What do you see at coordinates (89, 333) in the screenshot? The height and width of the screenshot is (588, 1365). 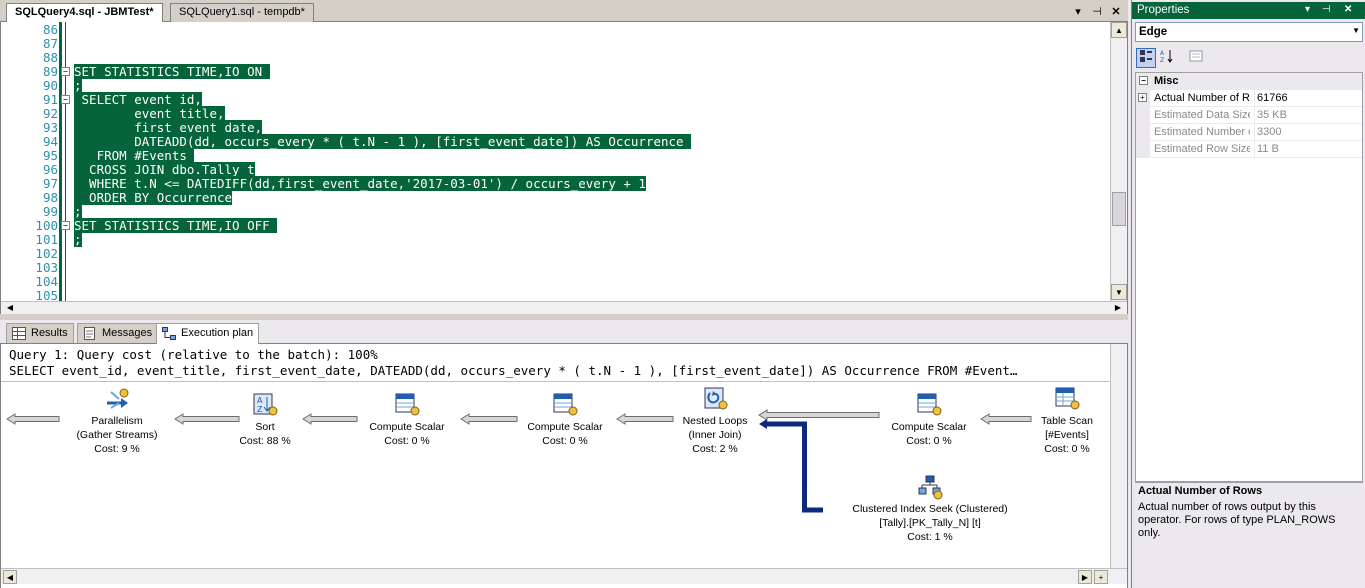 I see `messages-icon` at bounding box center [89, 333].